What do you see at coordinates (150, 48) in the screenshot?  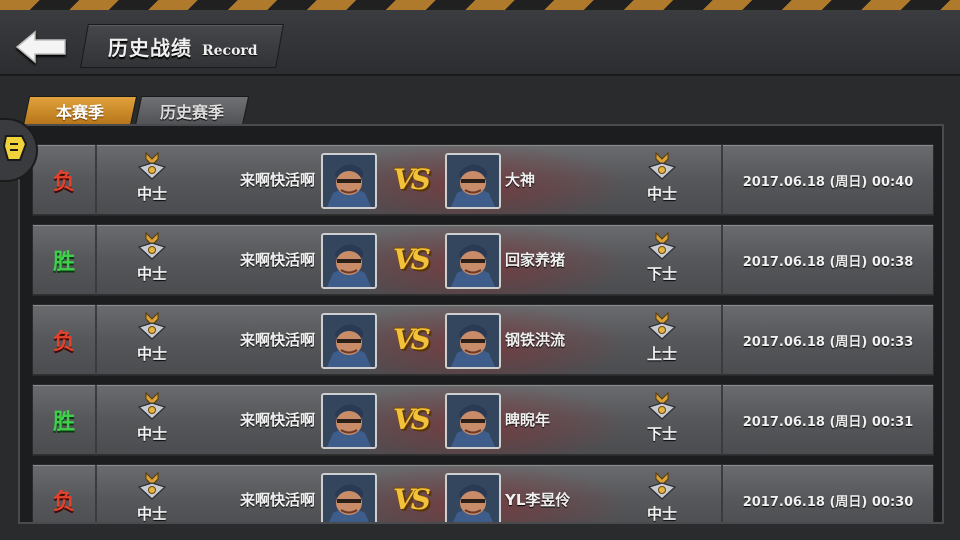 I see `page-title-cn: 历史战绩` at bounding box center [150, 48].